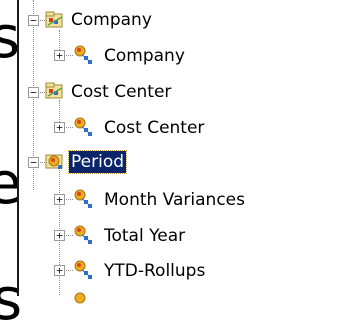 Image resolution: width=343 pixels, height=333 pixels. Describe the element at coordinates (144, 236) in the screenshot. I see `tree-node-label: Total Year` at that location.